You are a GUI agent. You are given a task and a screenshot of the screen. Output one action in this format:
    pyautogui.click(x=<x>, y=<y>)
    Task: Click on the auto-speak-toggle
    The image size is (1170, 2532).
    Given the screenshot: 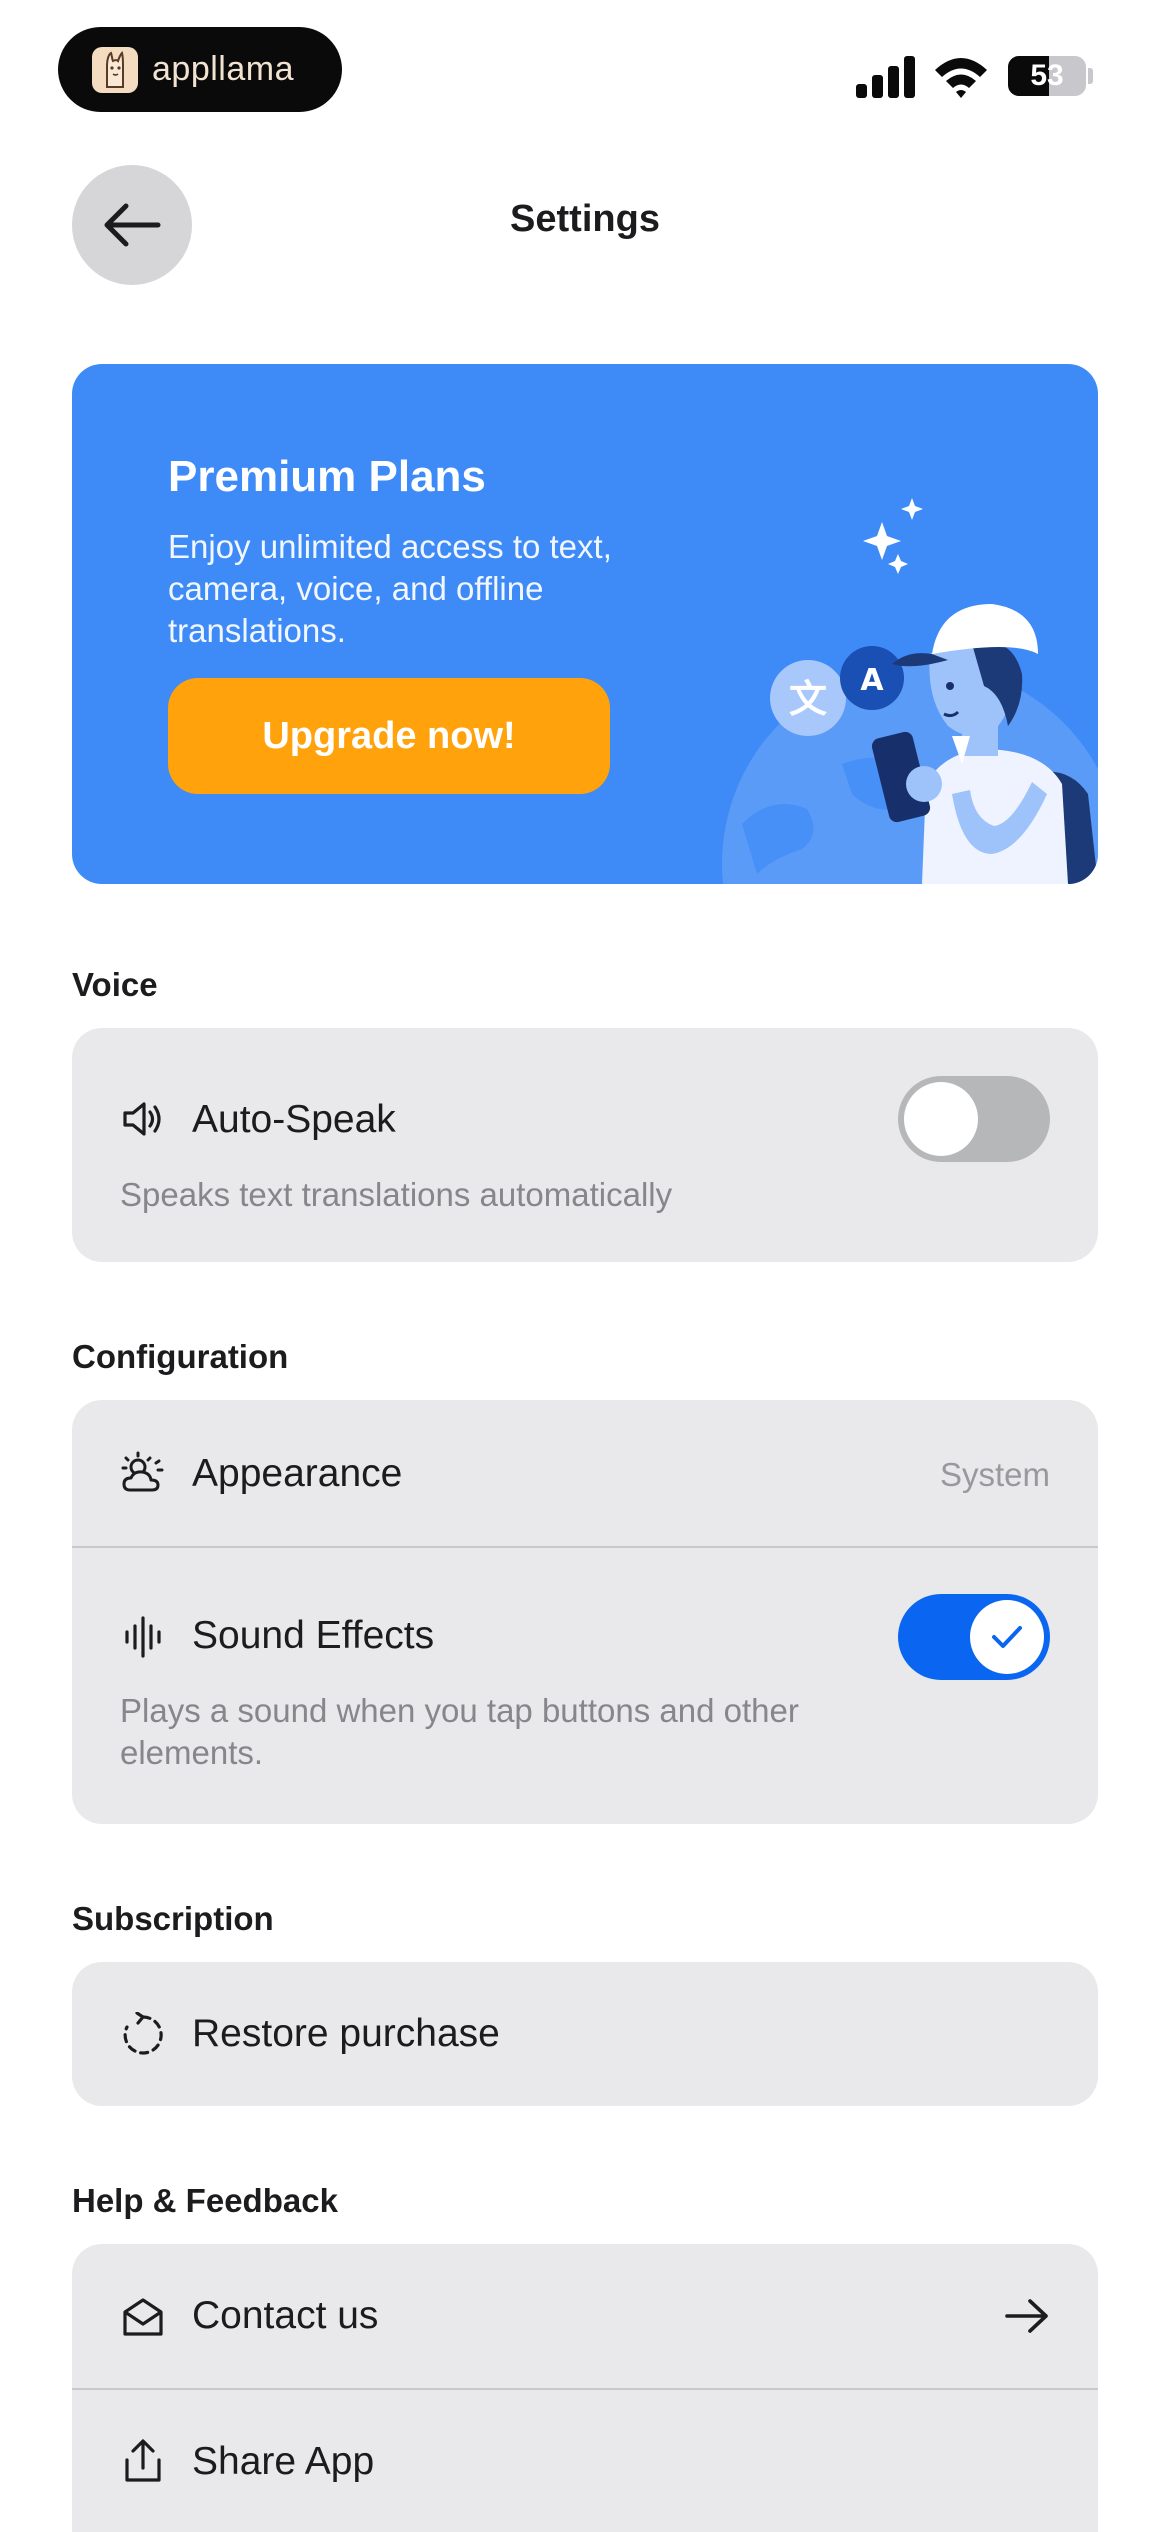 What is the action you would take?
    pyautogui.click(x=974, y=1119)
    